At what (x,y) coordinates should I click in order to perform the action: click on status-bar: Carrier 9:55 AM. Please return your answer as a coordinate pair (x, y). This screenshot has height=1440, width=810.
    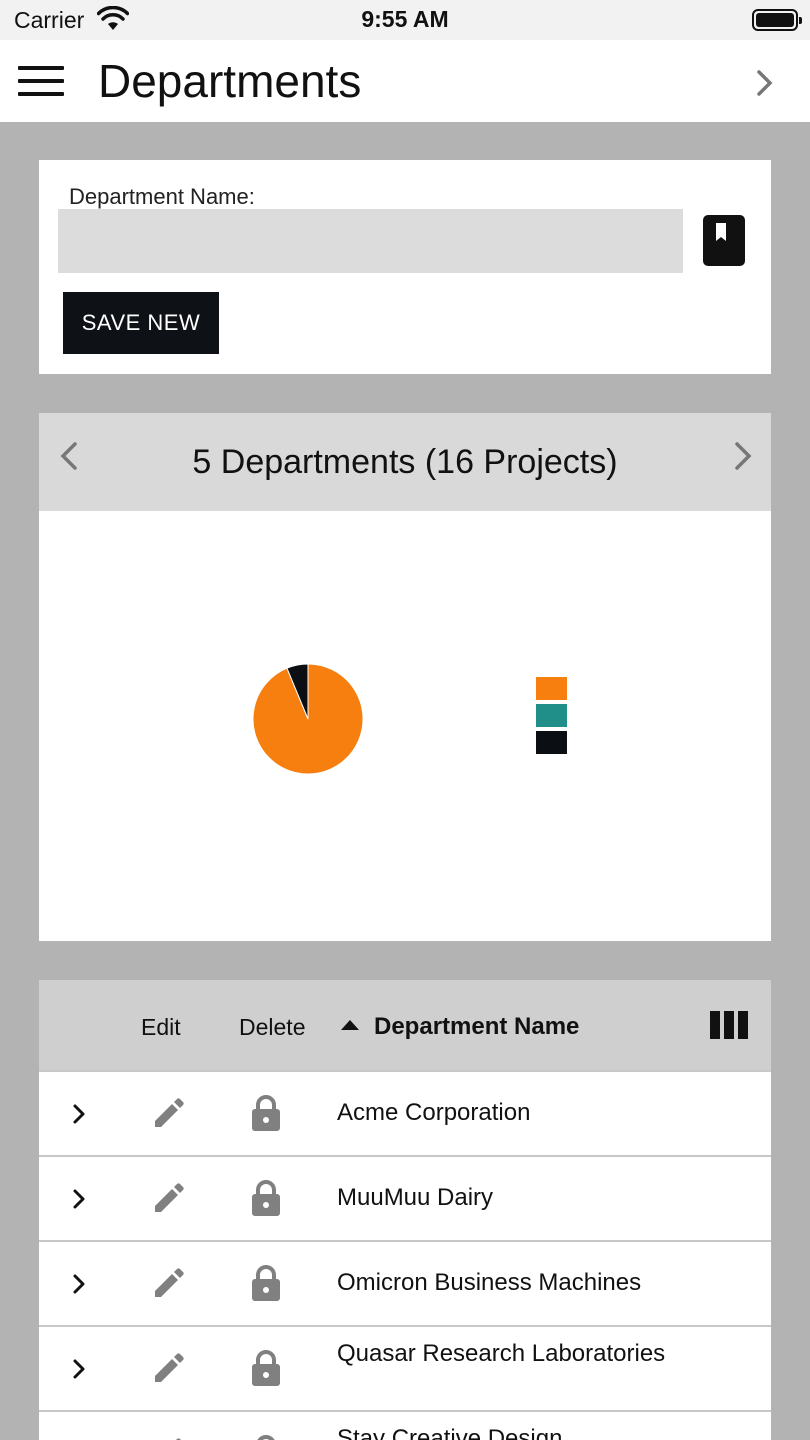
    Looking at the image, I should click on (405, 20).